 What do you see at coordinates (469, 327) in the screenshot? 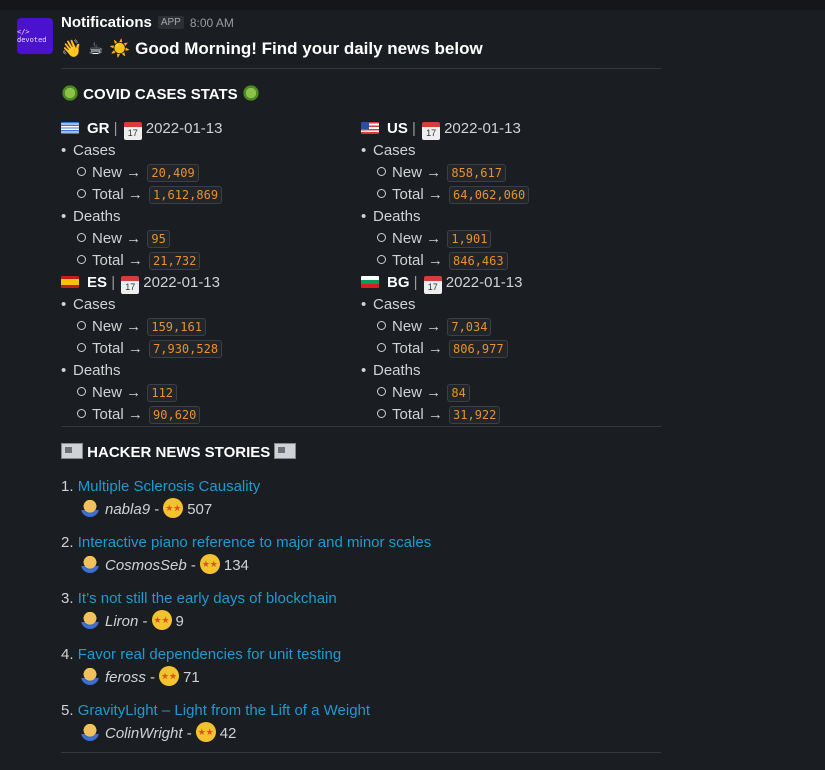
I see `cases-new-value: 7,034` at bounding box center [469, 327].